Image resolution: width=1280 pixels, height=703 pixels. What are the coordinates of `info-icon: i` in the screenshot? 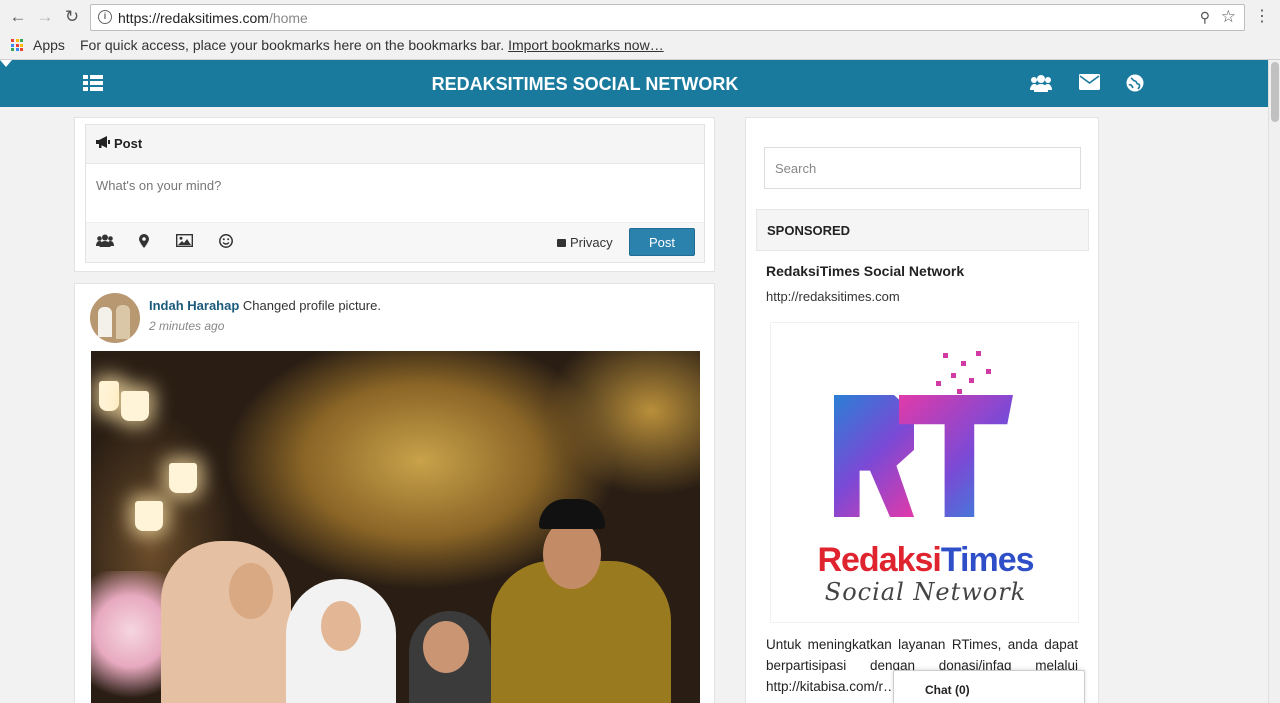 It's located at (105, 17).